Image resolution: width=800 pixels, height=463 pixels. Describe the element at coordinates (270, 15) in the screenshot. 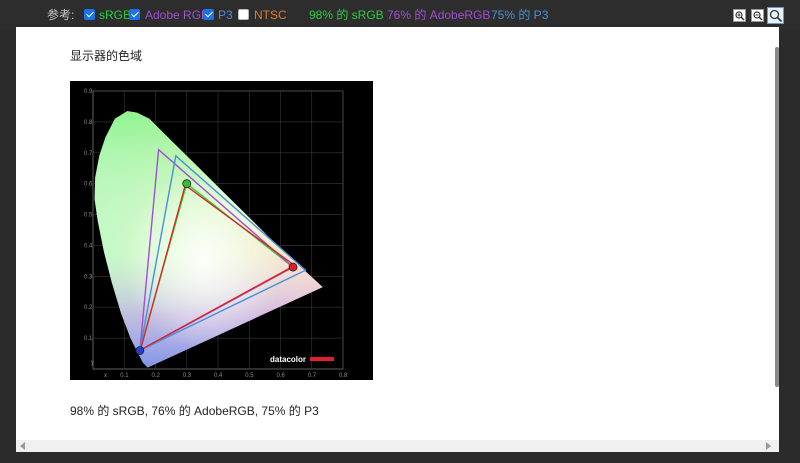

I see `ntsc-label: NTSC` at that location.